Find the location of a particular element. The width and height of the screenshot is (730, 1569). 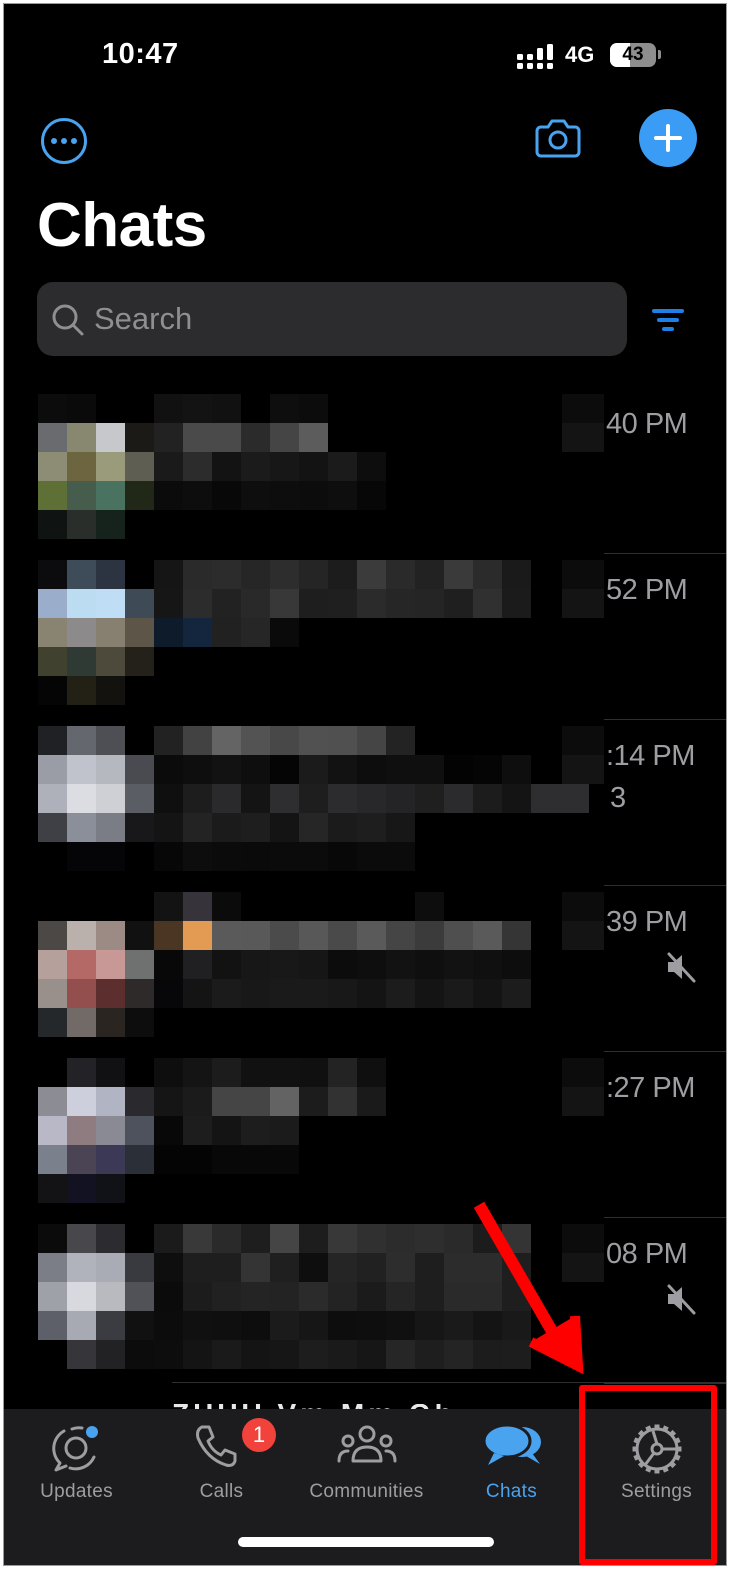

chat-timestamp: 08 PM is located at coordinates (647, 1254).